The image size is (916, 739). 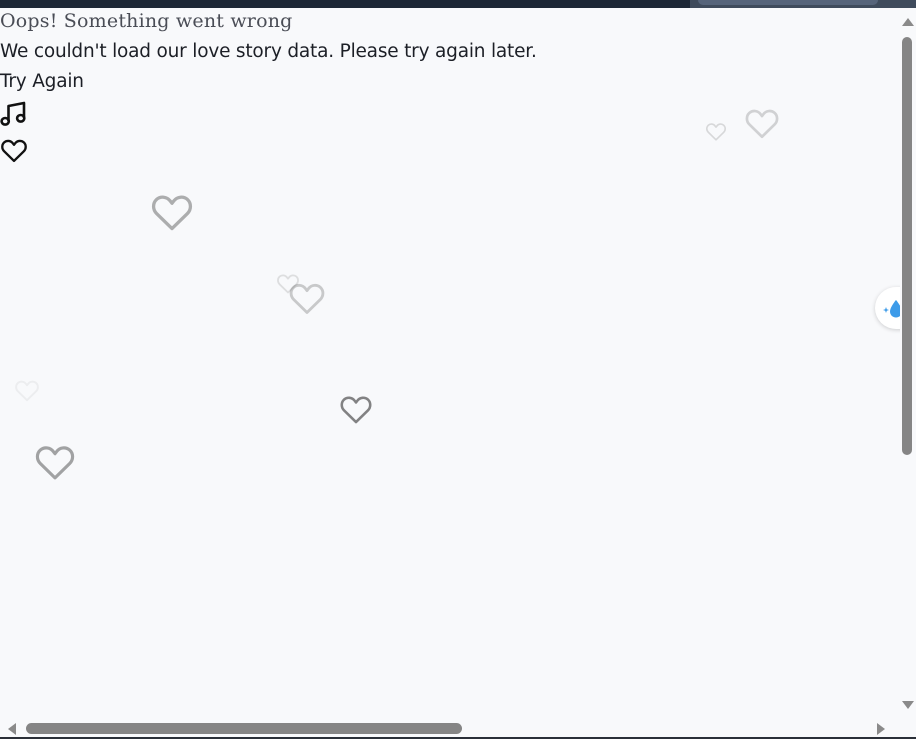 I want to click on music-toggle-button, so click(x=14, y=114).